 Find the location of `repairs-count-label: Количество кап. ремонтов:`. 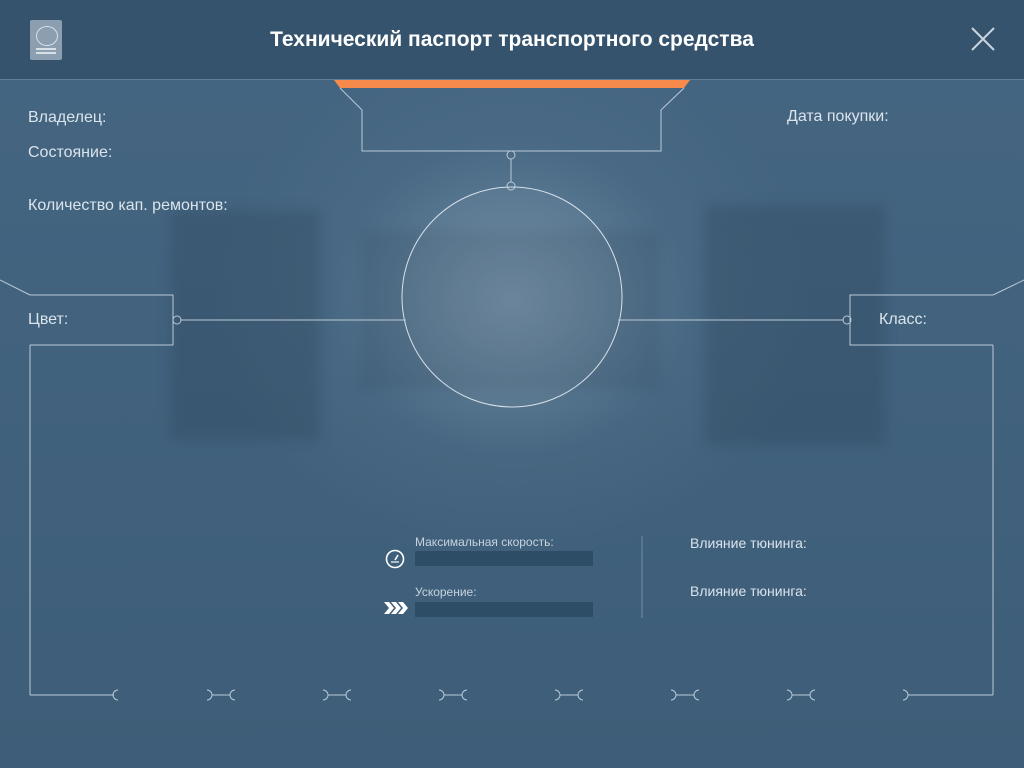

repairs-count-label: Количество кап. ремонтов: is located at coordinates (128, 205).